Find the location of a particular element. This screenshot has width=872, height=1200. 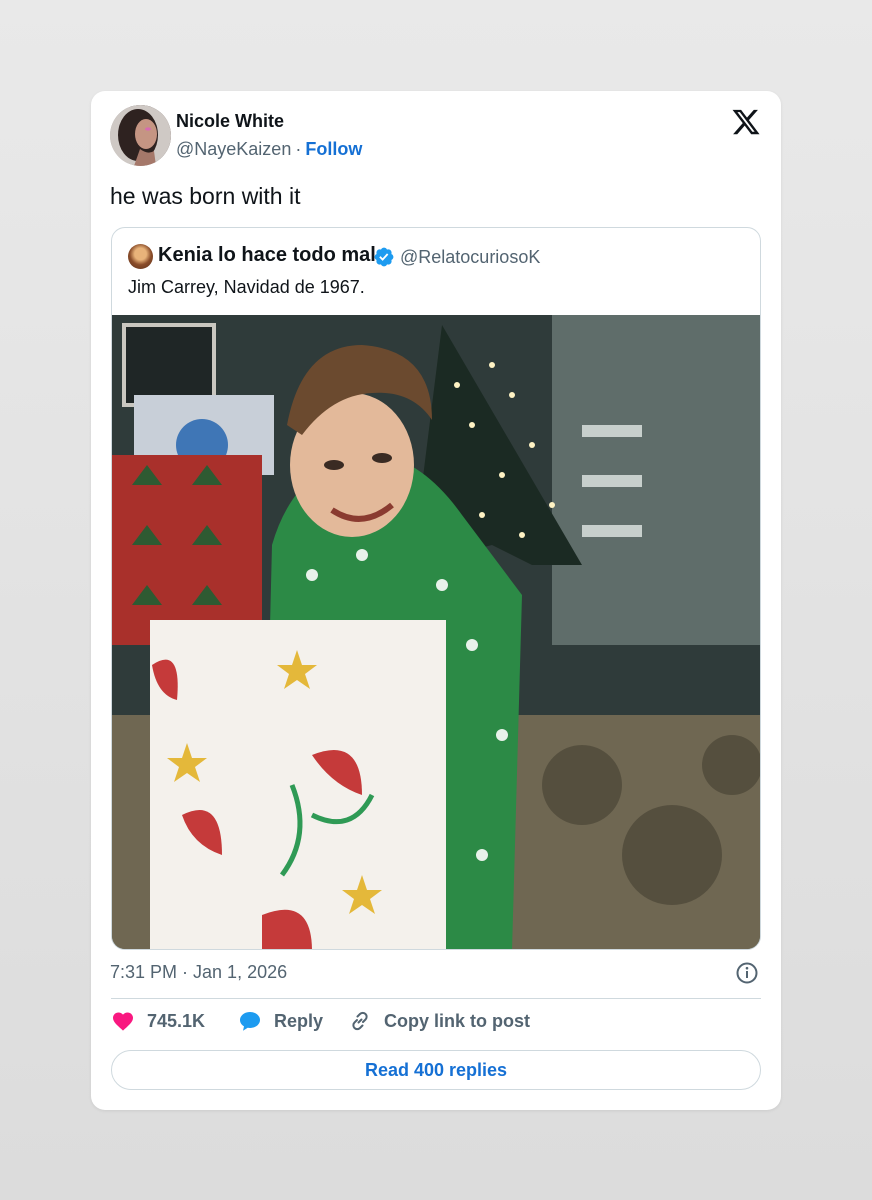

reply-label: Reply is located at coordinates (299, 1020).